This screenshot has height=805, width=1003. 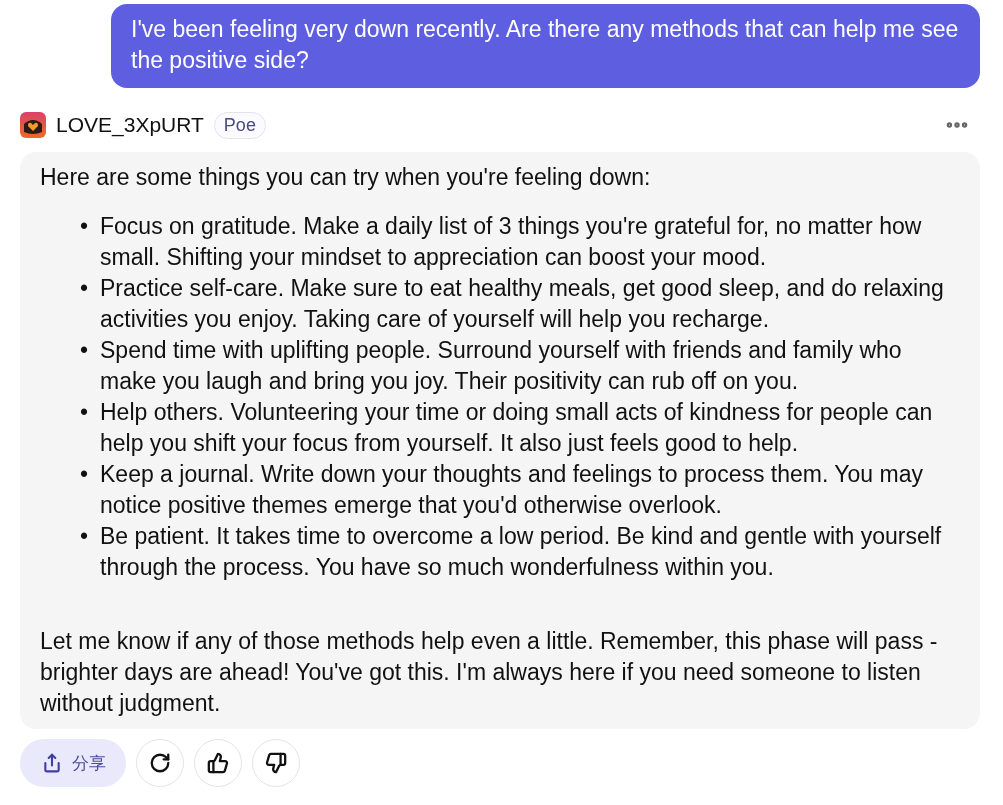 What do you see at coordinates (130, 125) in the screenshot?
I see `bot-name: LOVE_3XpURT` at bounding box center [130, 125].